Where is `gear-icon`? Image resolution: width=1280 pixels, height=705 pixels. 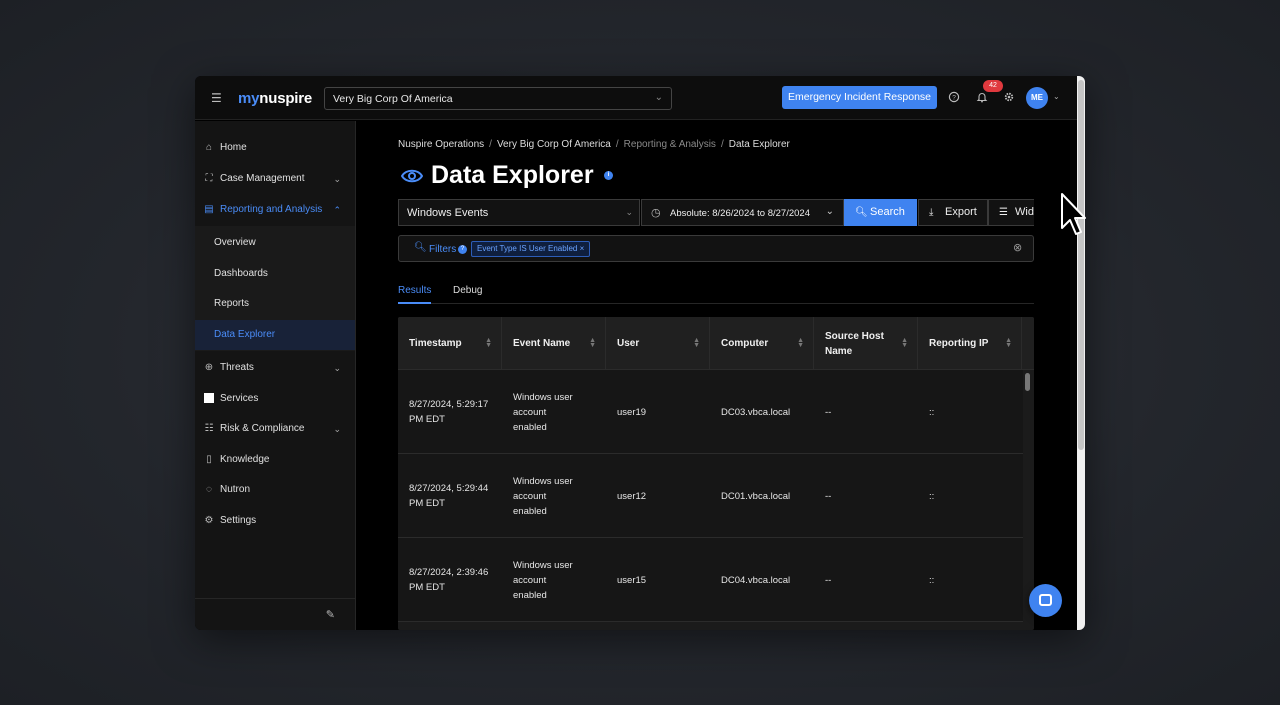
gear-icon is located at coordinates (1009, 97).